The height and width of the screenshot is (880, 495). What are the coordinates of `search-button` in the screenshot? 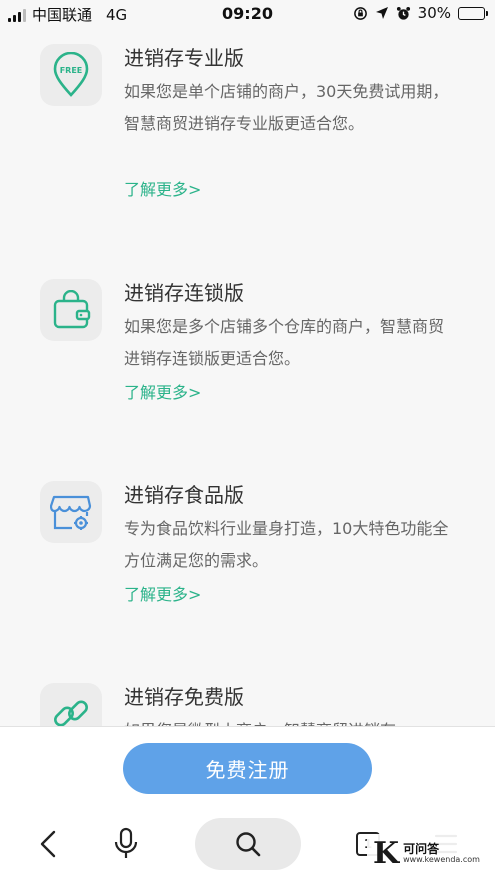 It's located at (248, 844).